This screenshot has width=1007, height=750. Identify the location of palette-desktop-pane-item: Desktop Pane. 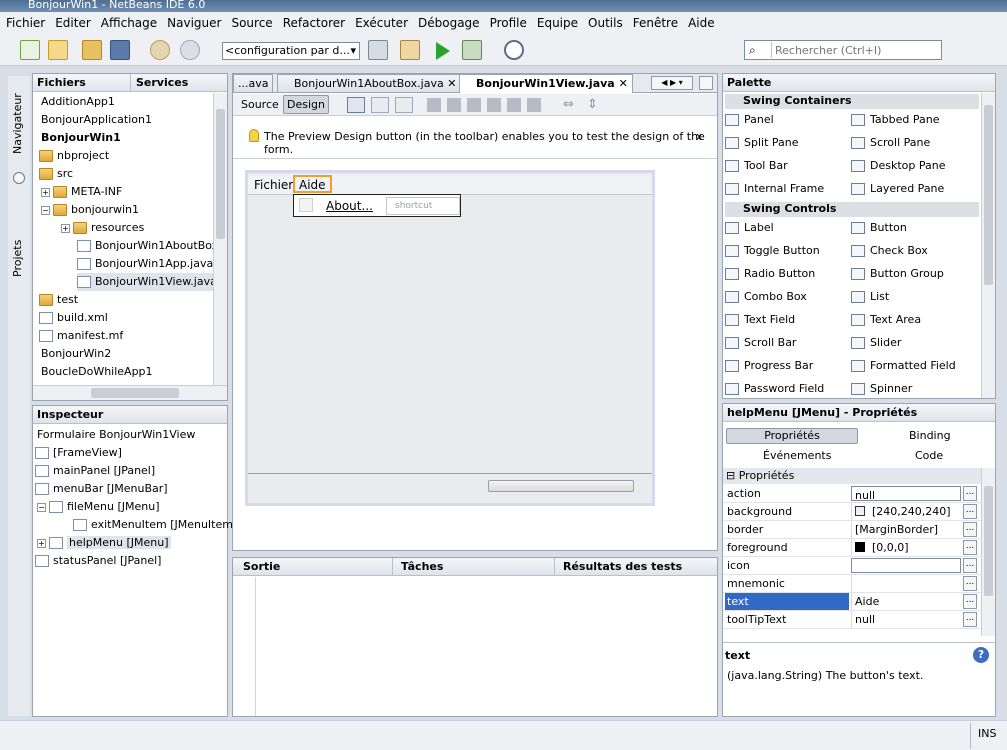
(898, 166).